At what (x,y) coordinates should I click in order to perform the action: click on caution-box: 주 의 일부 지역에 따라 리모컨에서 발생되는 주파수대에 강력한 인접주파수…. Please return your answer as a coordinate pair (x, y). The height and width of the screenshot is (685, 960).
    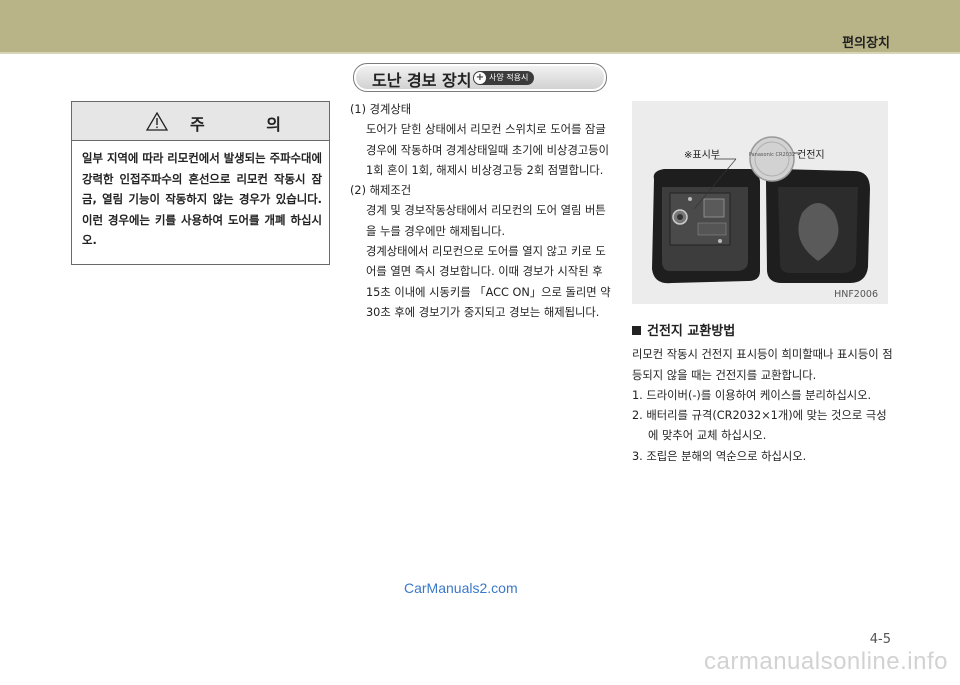
    Looking at the image, I should click on (200, 183).